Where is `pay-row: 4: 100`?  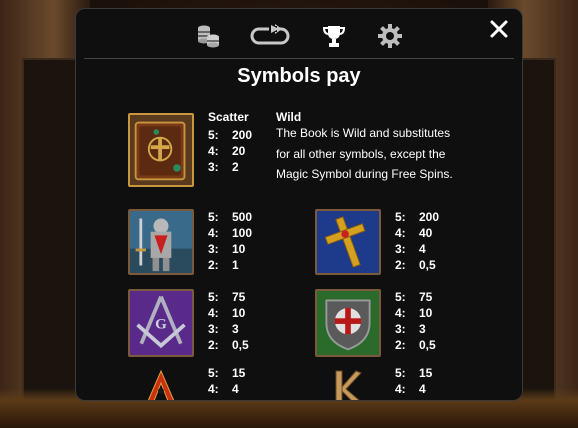 pay-row: 4: 100 is located at coordinates (230, 233).